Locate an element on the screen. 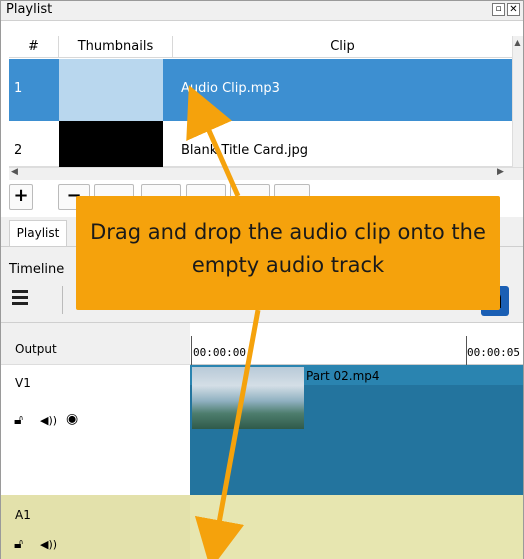  arrow-down is located at coordinates (227, 434).